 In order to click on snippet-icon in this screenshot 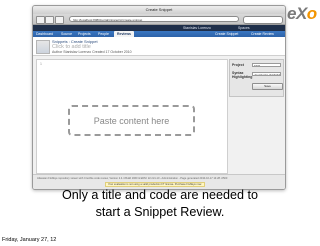, I will do `click(43, 47)`.